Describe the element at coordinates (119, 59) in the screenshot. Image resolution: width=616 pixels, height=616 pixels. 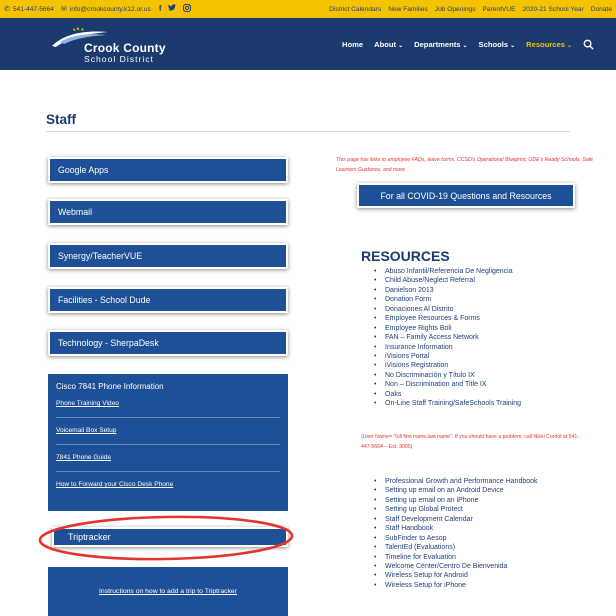
I see `logo-subtitle: School District` at that location.